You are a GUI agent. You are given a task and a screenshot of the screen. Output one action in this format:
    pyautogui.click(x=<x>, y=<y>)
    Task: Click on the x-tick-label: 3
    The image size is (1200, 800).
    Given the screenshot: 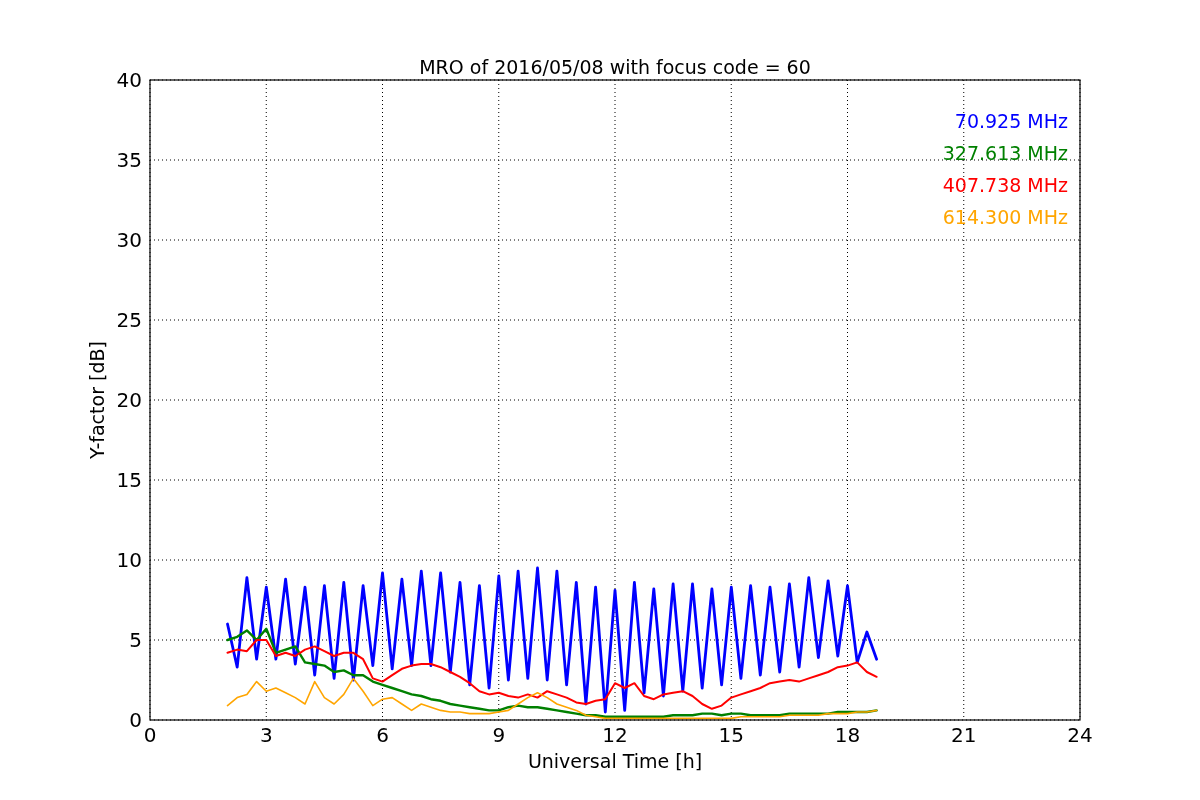 What is the action you would take?
    pyautogui.click(x=266, y=735)
    